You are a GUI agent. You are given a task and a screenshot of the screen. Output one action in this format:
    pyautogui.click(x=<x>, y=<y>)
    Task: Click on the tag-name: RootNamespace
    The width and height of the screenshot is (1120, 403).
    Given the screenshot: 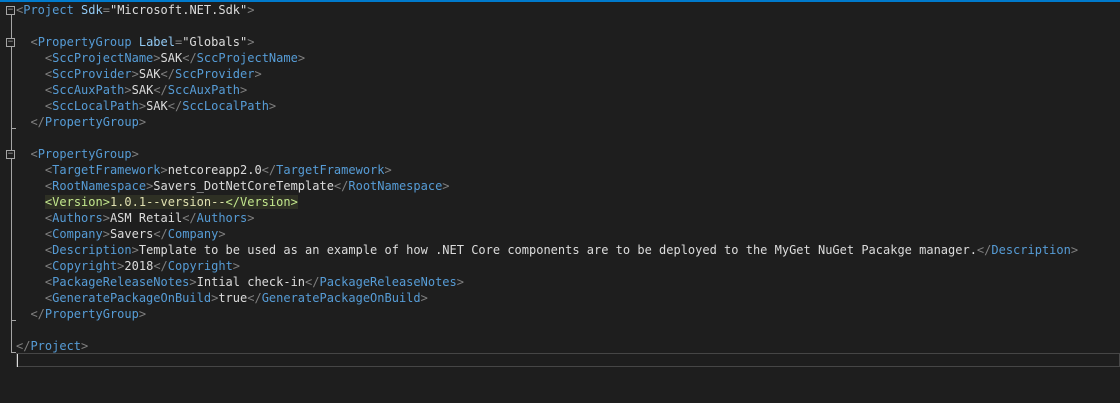 What is the action you would take?
    pyautogui.click(x=395, y=186)
    